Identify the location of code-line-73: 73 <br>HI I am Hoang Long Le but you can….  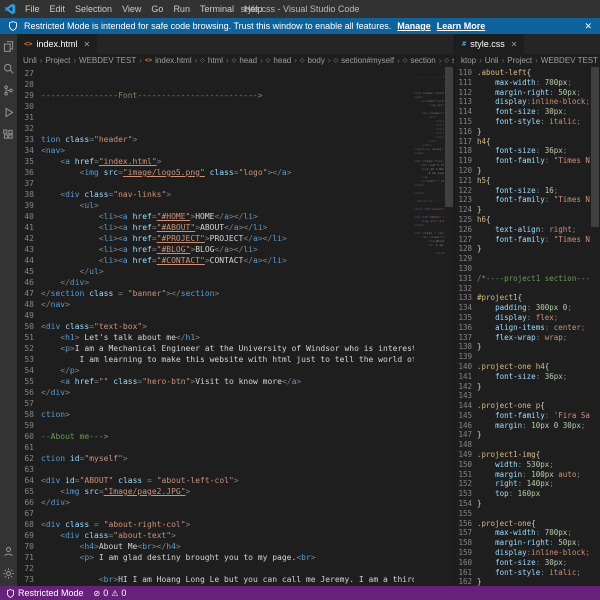
(215, 579).